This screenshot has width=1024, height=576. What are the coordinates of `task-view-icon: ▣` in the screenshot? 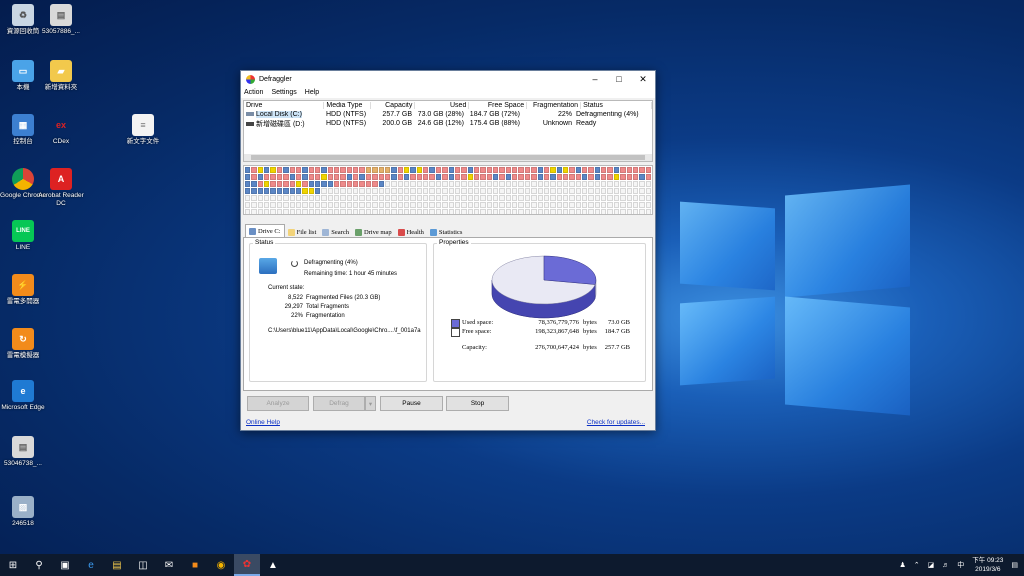 It's located at (65, 565).